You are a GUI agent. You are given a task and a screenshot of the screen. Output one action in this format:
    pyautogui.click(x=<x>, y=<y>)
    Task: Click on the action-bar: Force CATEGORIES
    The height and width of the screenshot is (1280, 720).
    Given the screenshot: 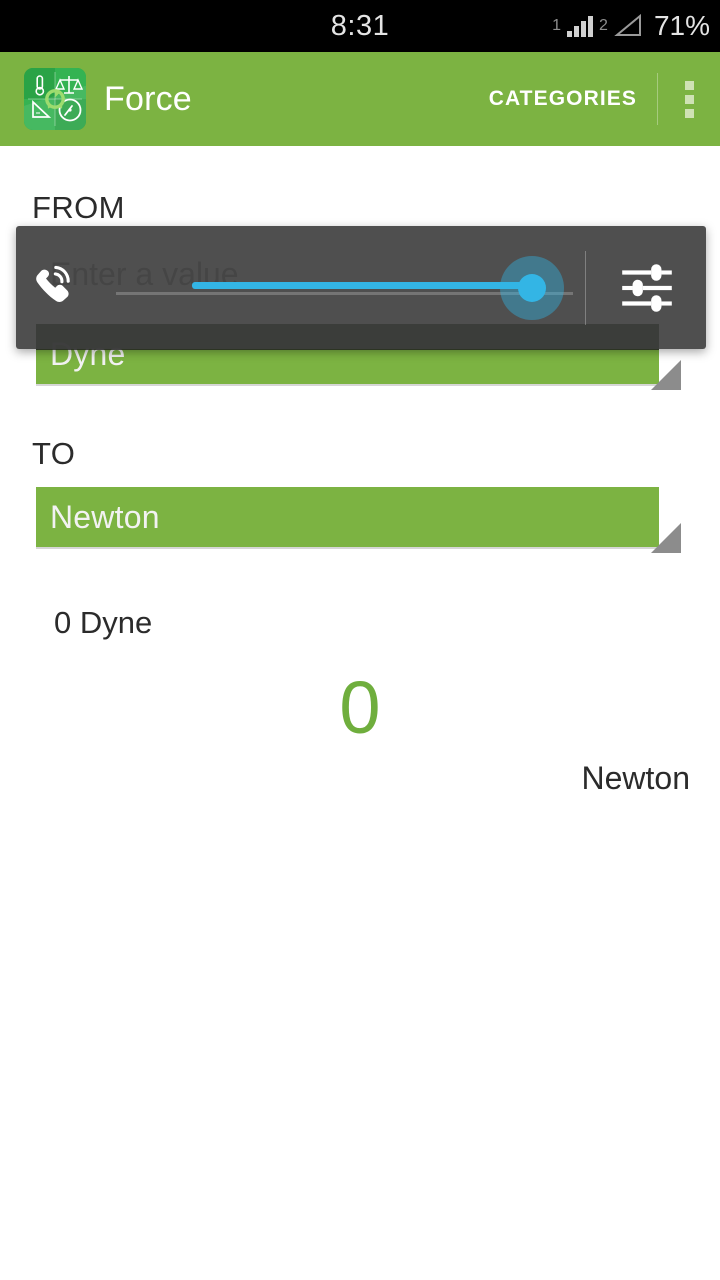 What is the action you would take?
    pyautogui.click(x=360, y=99)
    